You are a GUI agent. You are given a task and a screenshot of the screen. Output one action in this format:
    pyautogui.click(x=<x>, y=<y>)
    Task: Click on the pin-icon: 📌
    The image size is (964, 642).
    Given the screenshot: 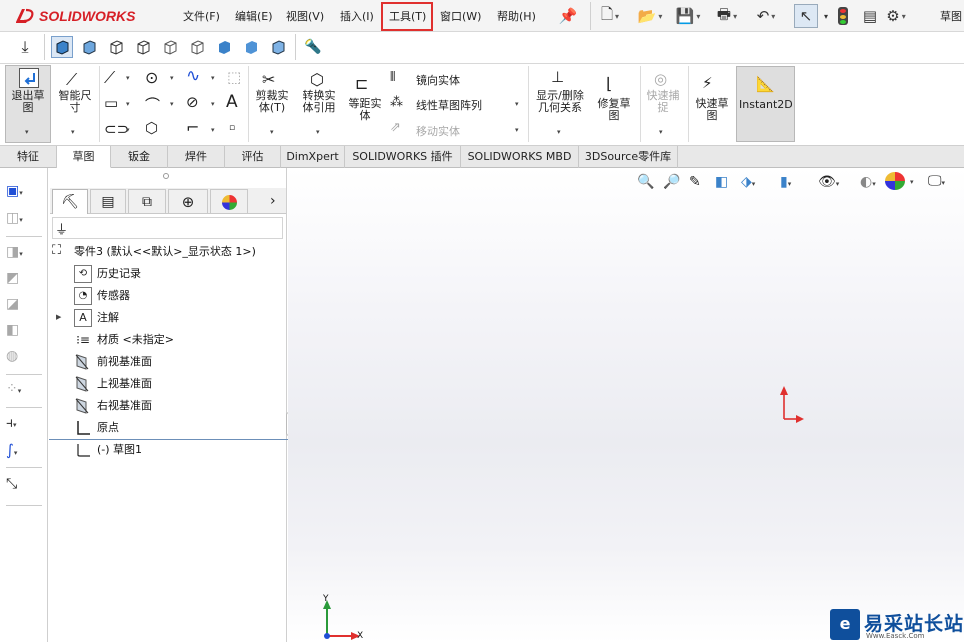 What is the action you would take?
    pyautogui.click(x=568, y=16)
    